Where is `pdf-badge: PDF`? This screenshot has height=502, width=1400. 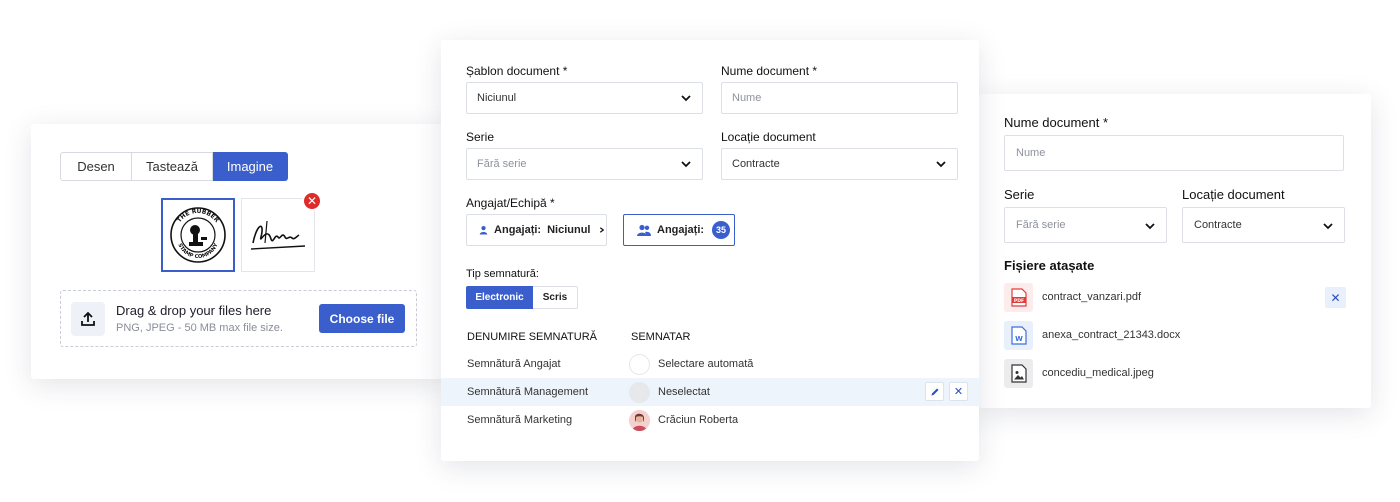
pdf-badge: PDF is located at coordinates (1018, 301).